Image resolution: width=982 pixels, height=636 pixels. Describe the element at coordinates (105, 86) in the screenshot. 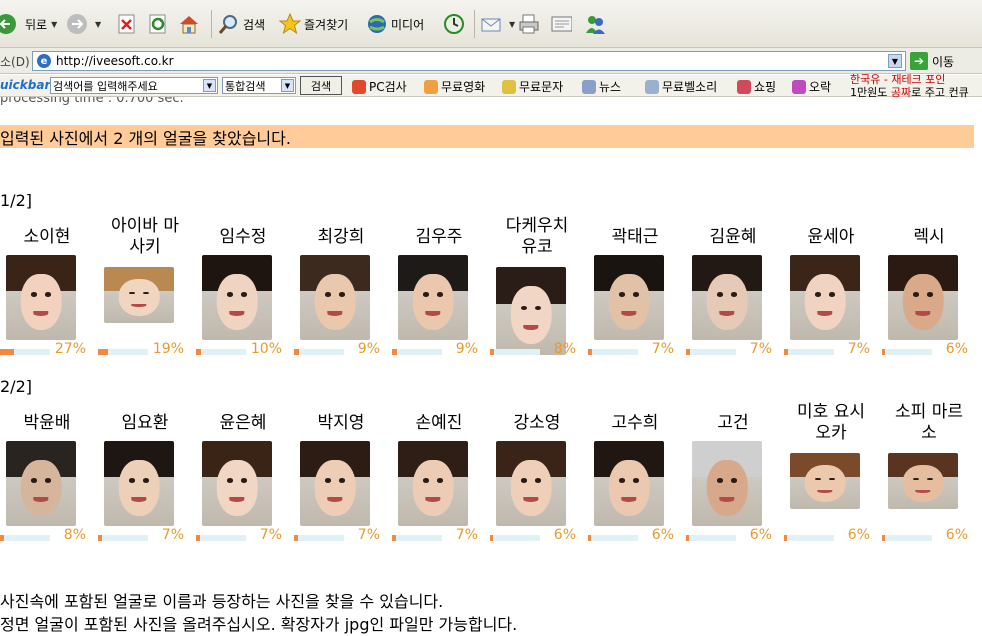

I see `quickbar-search-placeholder: 검색어를 입력해주세요` at that location.